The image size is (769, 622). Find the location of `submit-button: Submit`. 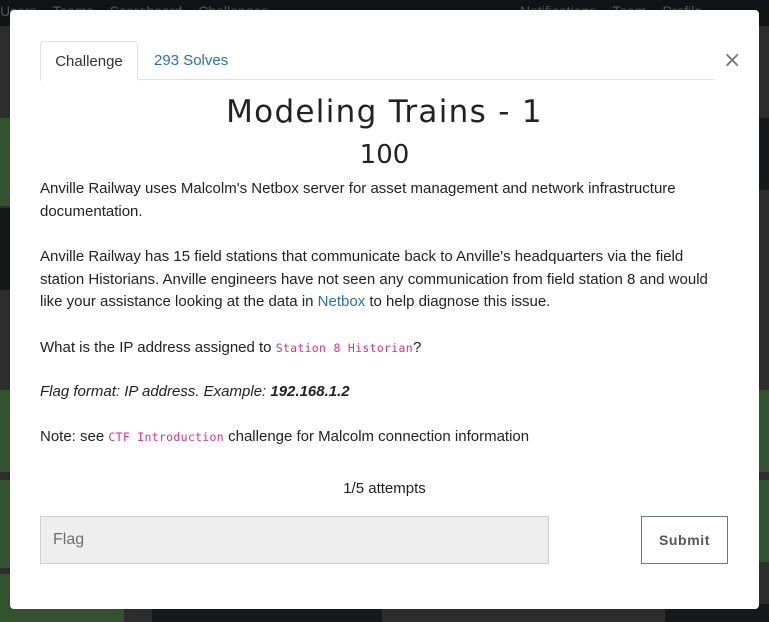

submit-button: Submit is located at coordinates (684, 540).